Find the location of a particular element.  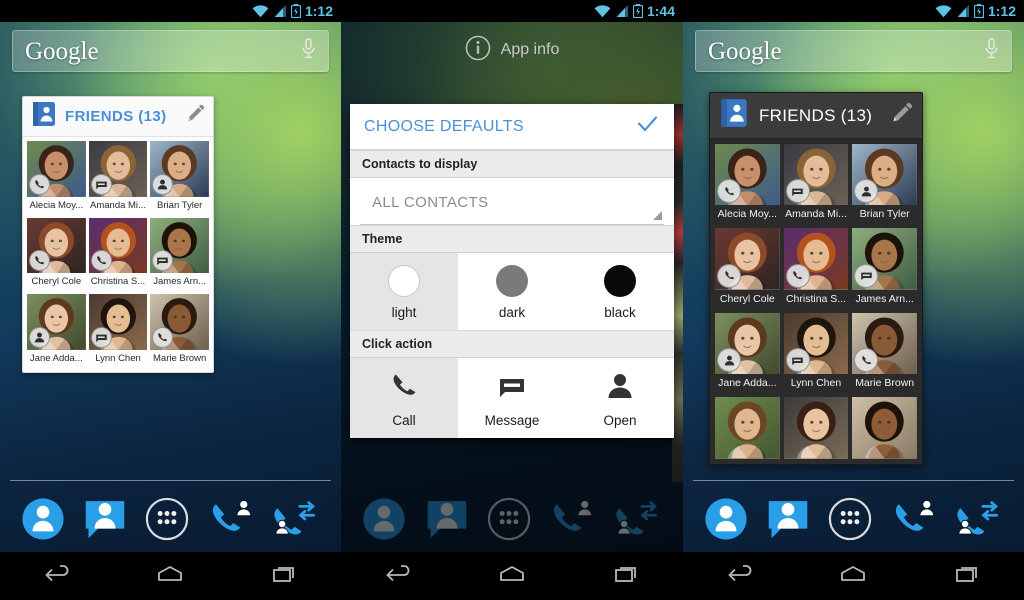

circle-black-icon is located at coordinates (620, 281).